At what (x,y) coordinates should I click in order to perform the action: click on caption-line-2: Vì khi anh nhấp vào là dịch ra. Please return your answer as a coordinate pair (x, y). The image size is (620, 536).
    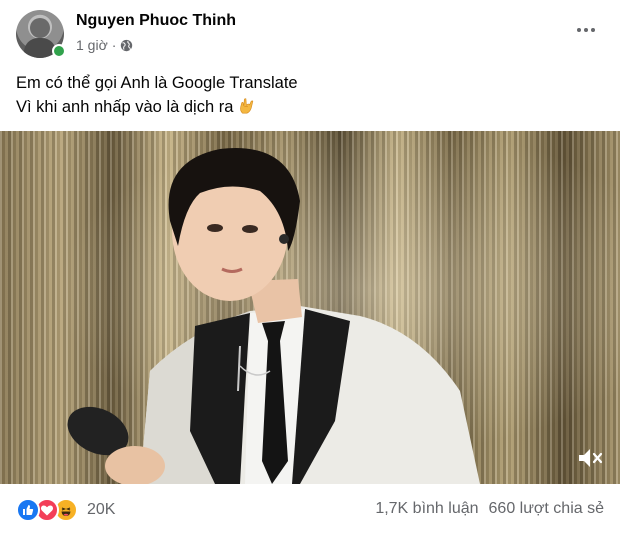
    Looking at the image, I should click on (310, 107).